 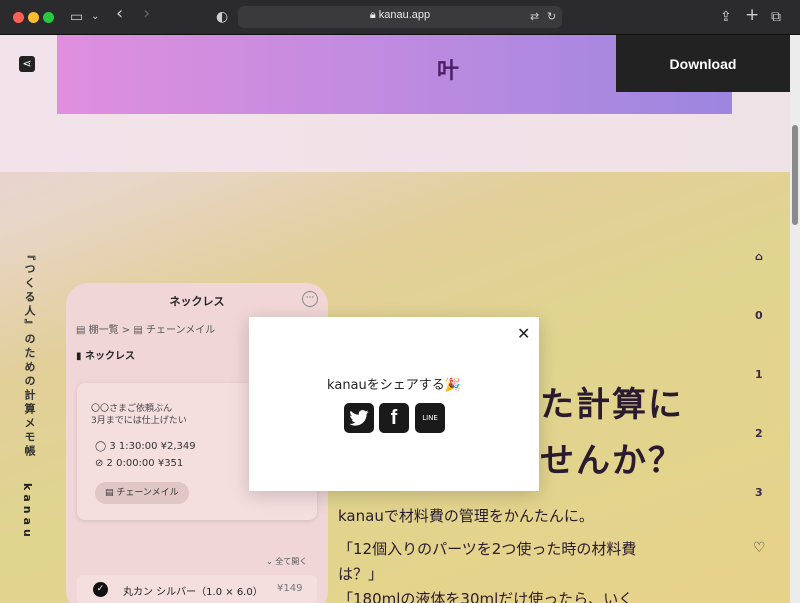 What do you see at coordinates (752, 15) in the screenshot?
I see `new-tab-icon: +` at bounding box center [752, 15].